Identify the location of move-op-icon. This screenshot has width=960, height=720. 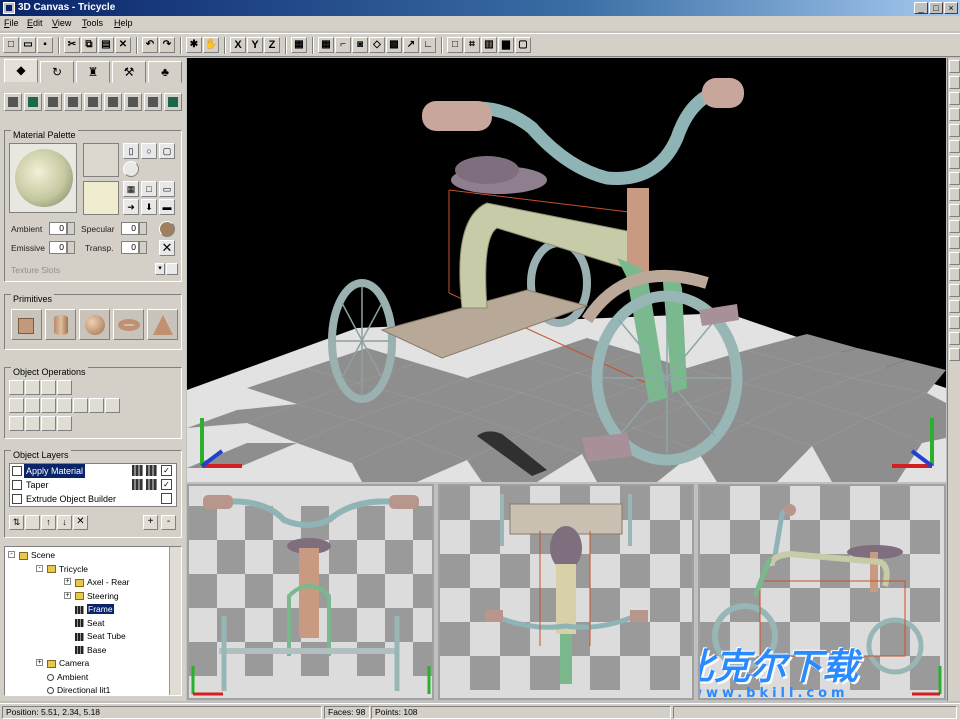
(32, 405).